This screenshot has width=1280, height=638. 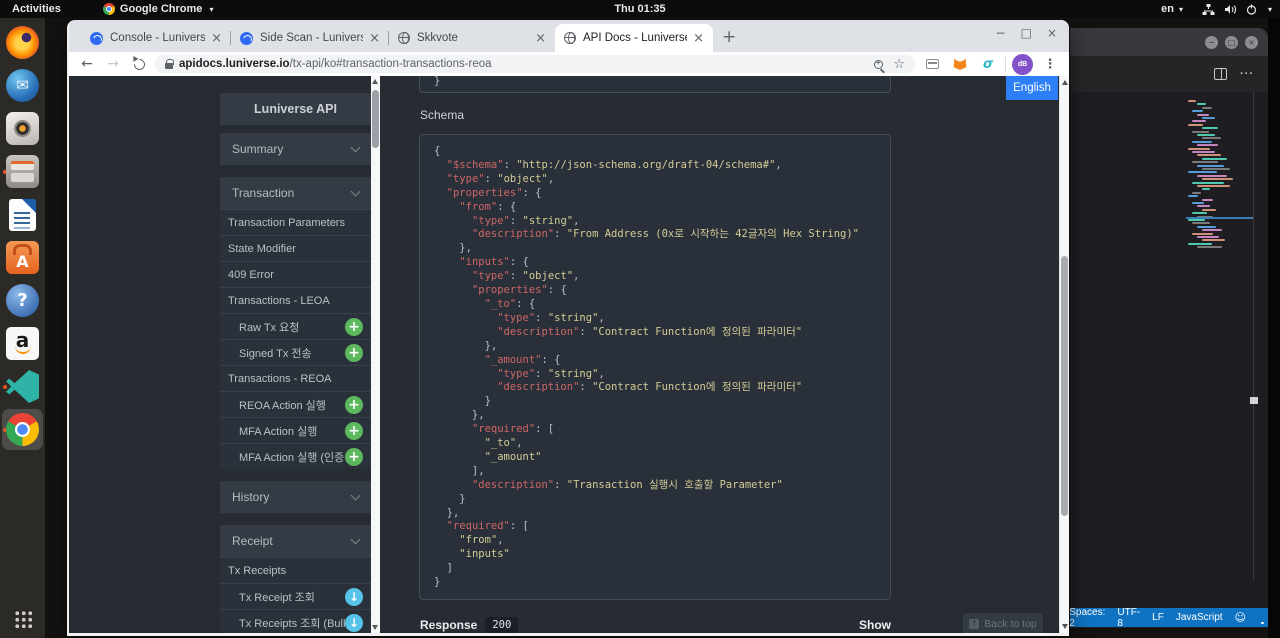 What do you see at coordinates (1251, 9) in the screenshot?
I see `power-icon` at bounding box center [1251, 9].